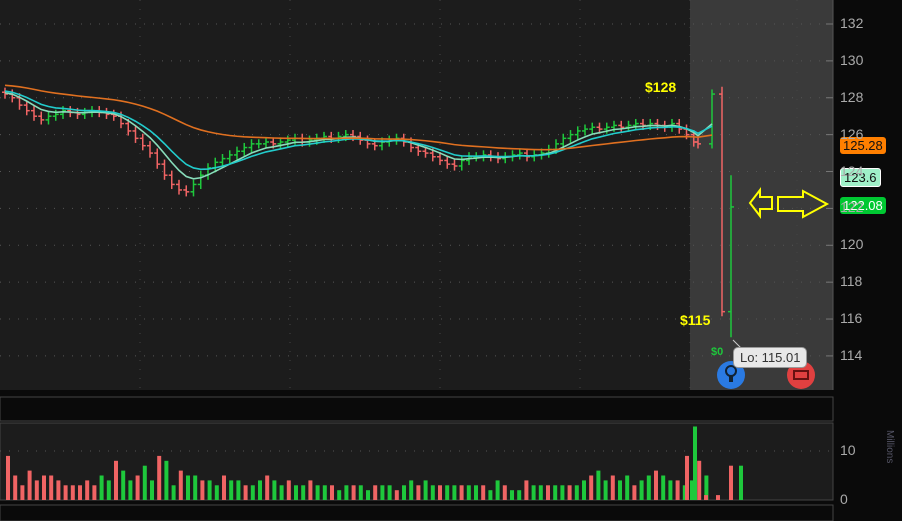 This screenshot has height=521, width=902. What do you see at coordinates (851, 354) in the screenshot?
I see `price-tick-label: 114` at bounding box center [851, 354].